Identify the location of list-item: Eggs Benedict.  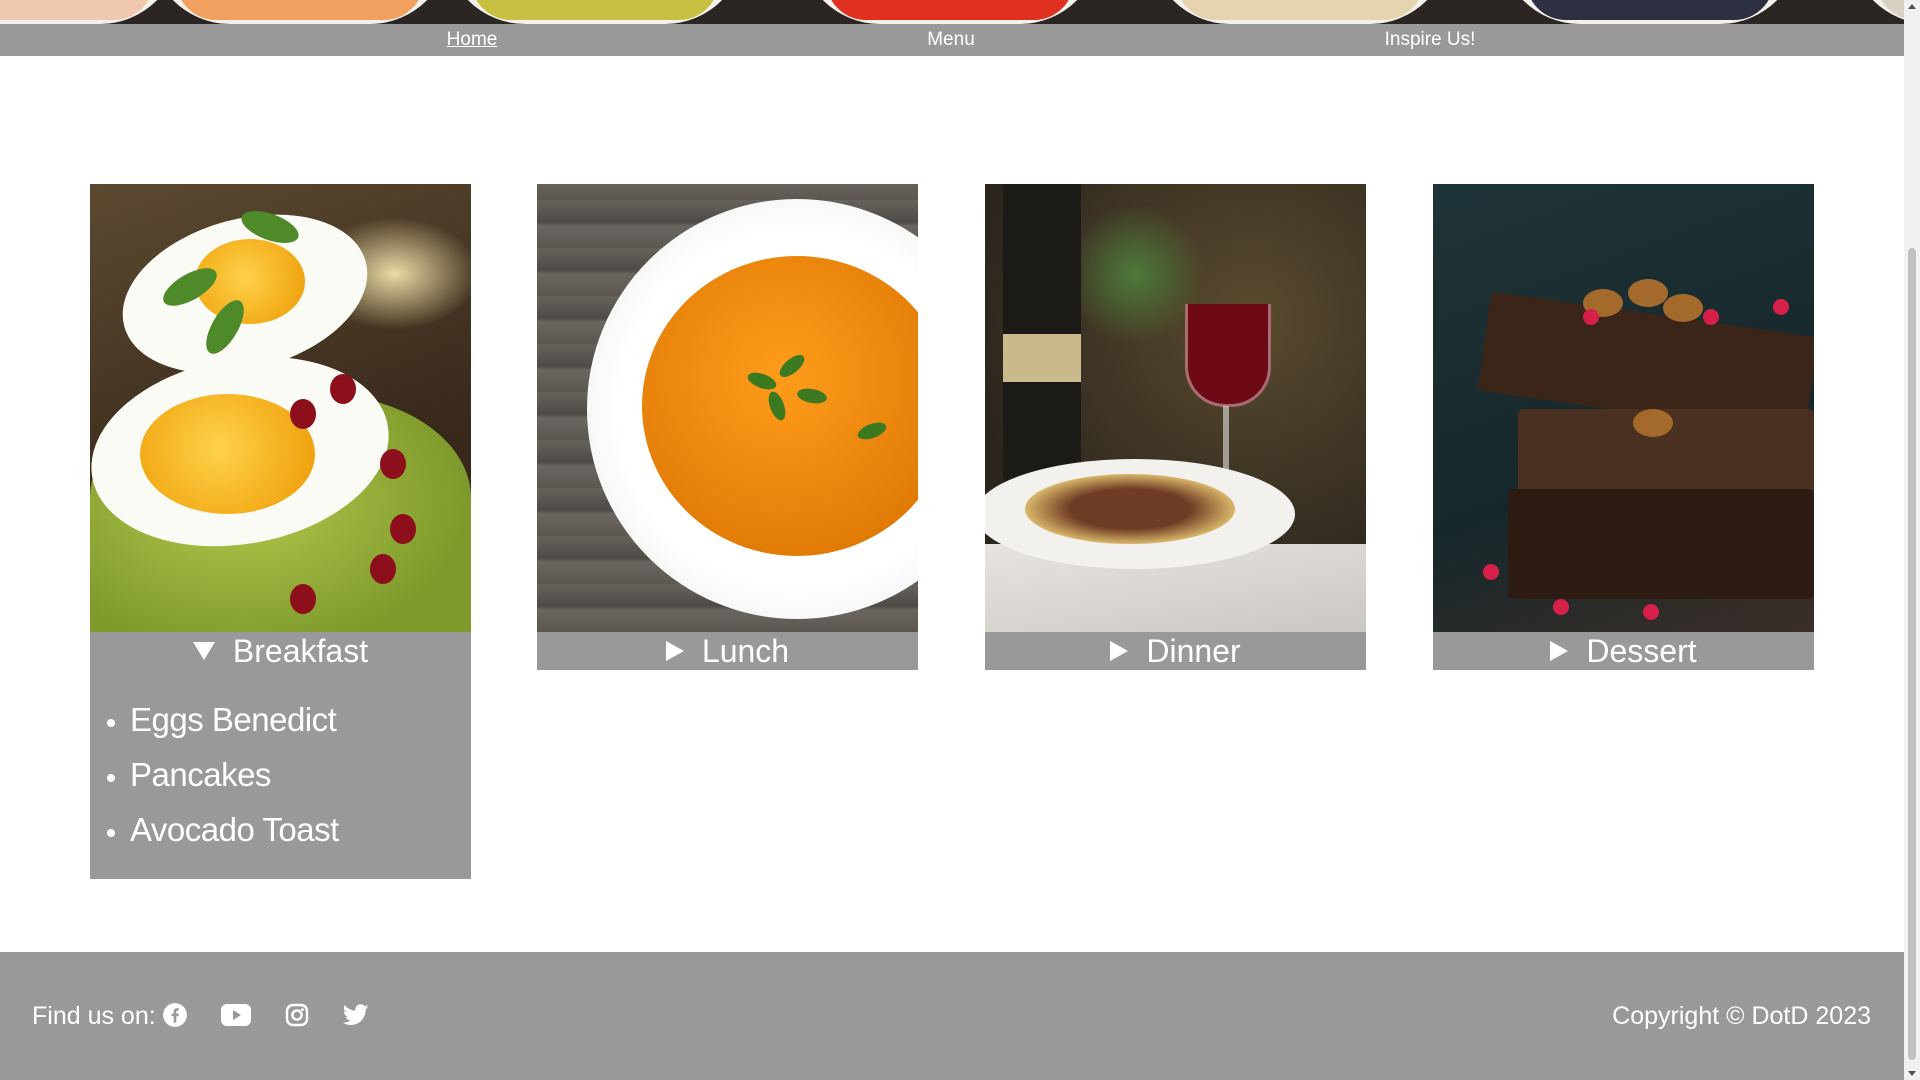
(300, 719).